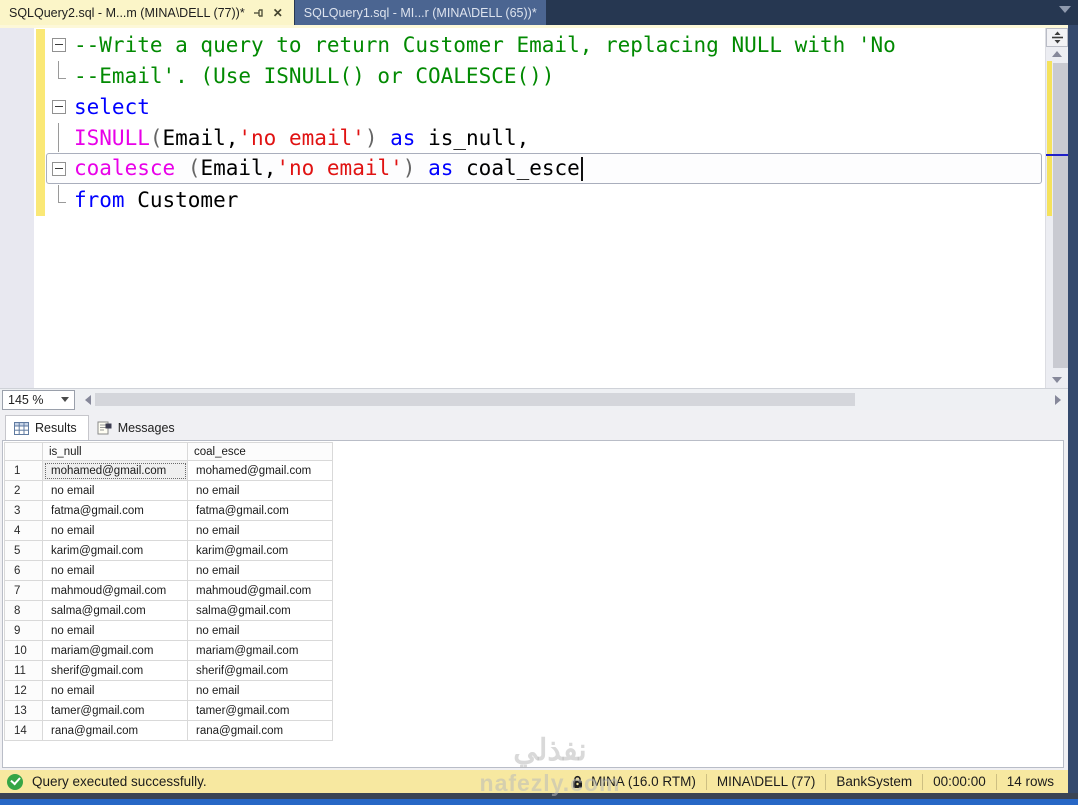 The width and height of the screenshot is (1078, 805). What do you see at coordinates (258, 13) in the screenshot?
I see `pin-icon` at bounding box center [258, 13].